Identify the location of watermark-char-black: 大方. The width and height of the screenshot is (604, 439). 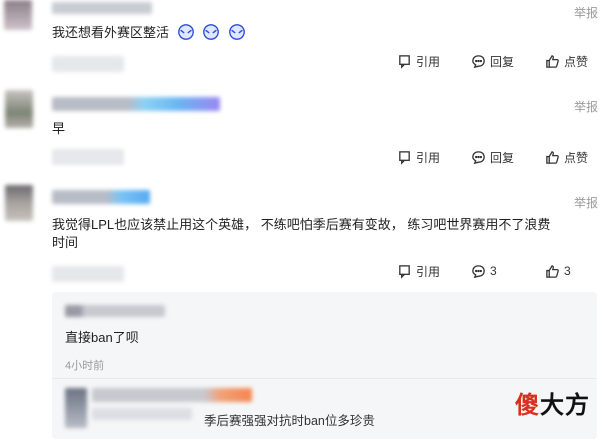
(565, 405).